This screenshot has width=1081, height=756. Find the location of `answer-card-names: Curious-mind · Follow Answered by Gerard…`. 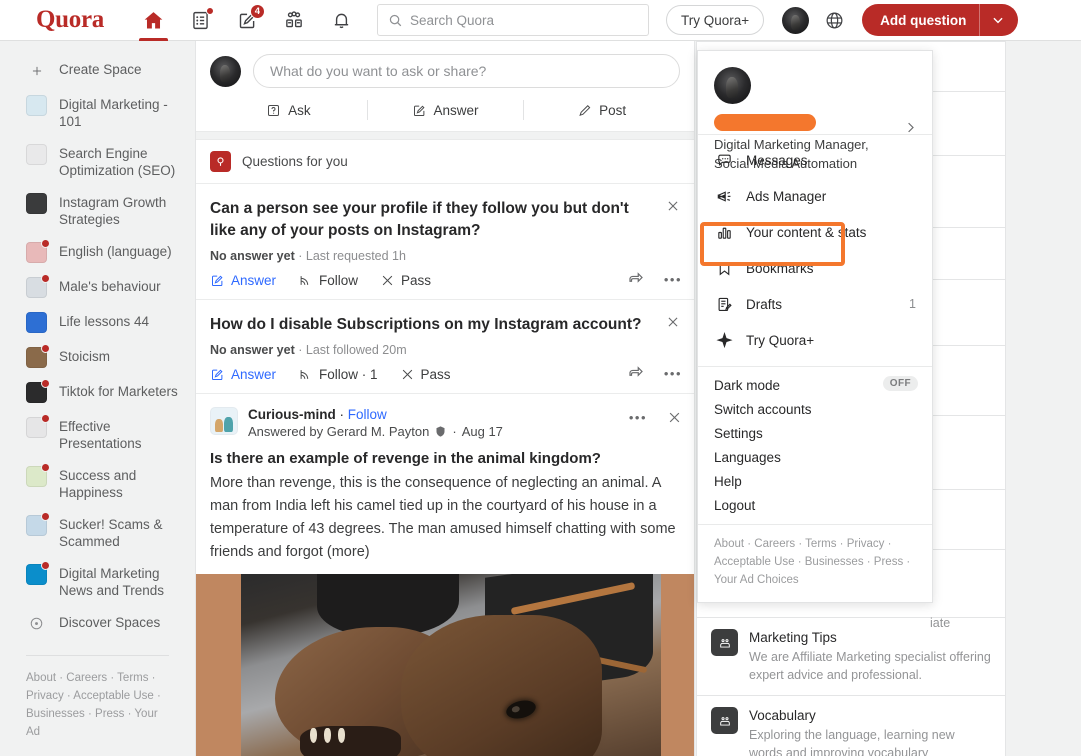

answer-card-names: Curious-mind · Follow Answered by Gerard… is located at coordinates (464, 423).